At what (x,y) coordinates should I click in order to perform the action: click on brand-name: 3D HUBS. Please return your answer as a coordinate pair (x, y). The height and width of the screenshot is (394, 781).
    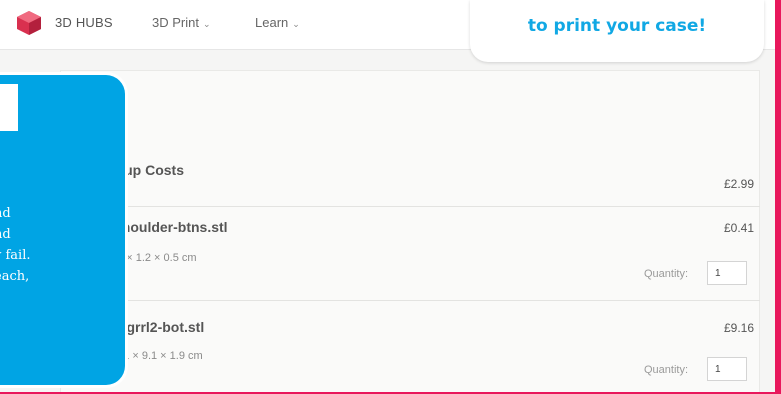
    Looking at the image, I should click on (84, 22).